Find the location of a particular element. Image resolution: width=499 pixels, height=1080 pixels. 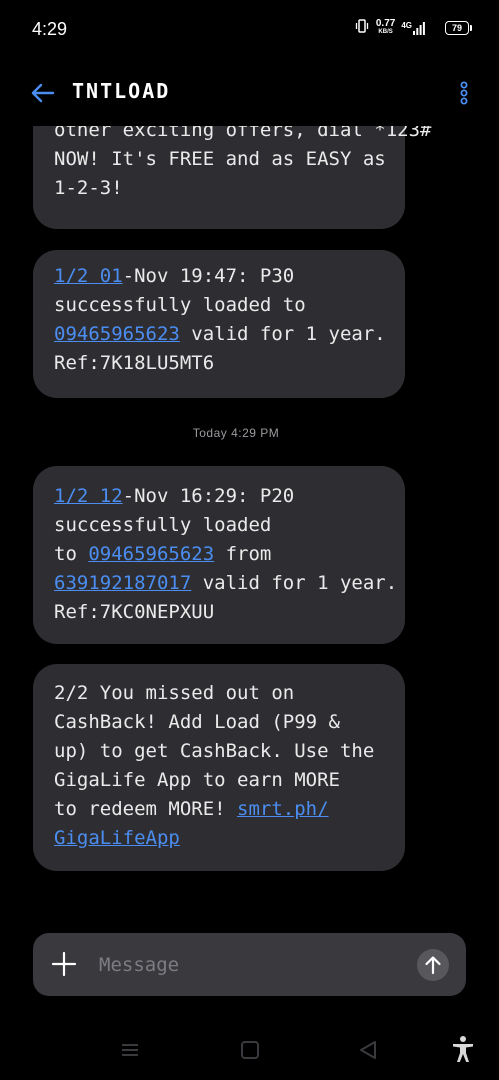

back-triangle-icon is located at coordinates (368, 1050).